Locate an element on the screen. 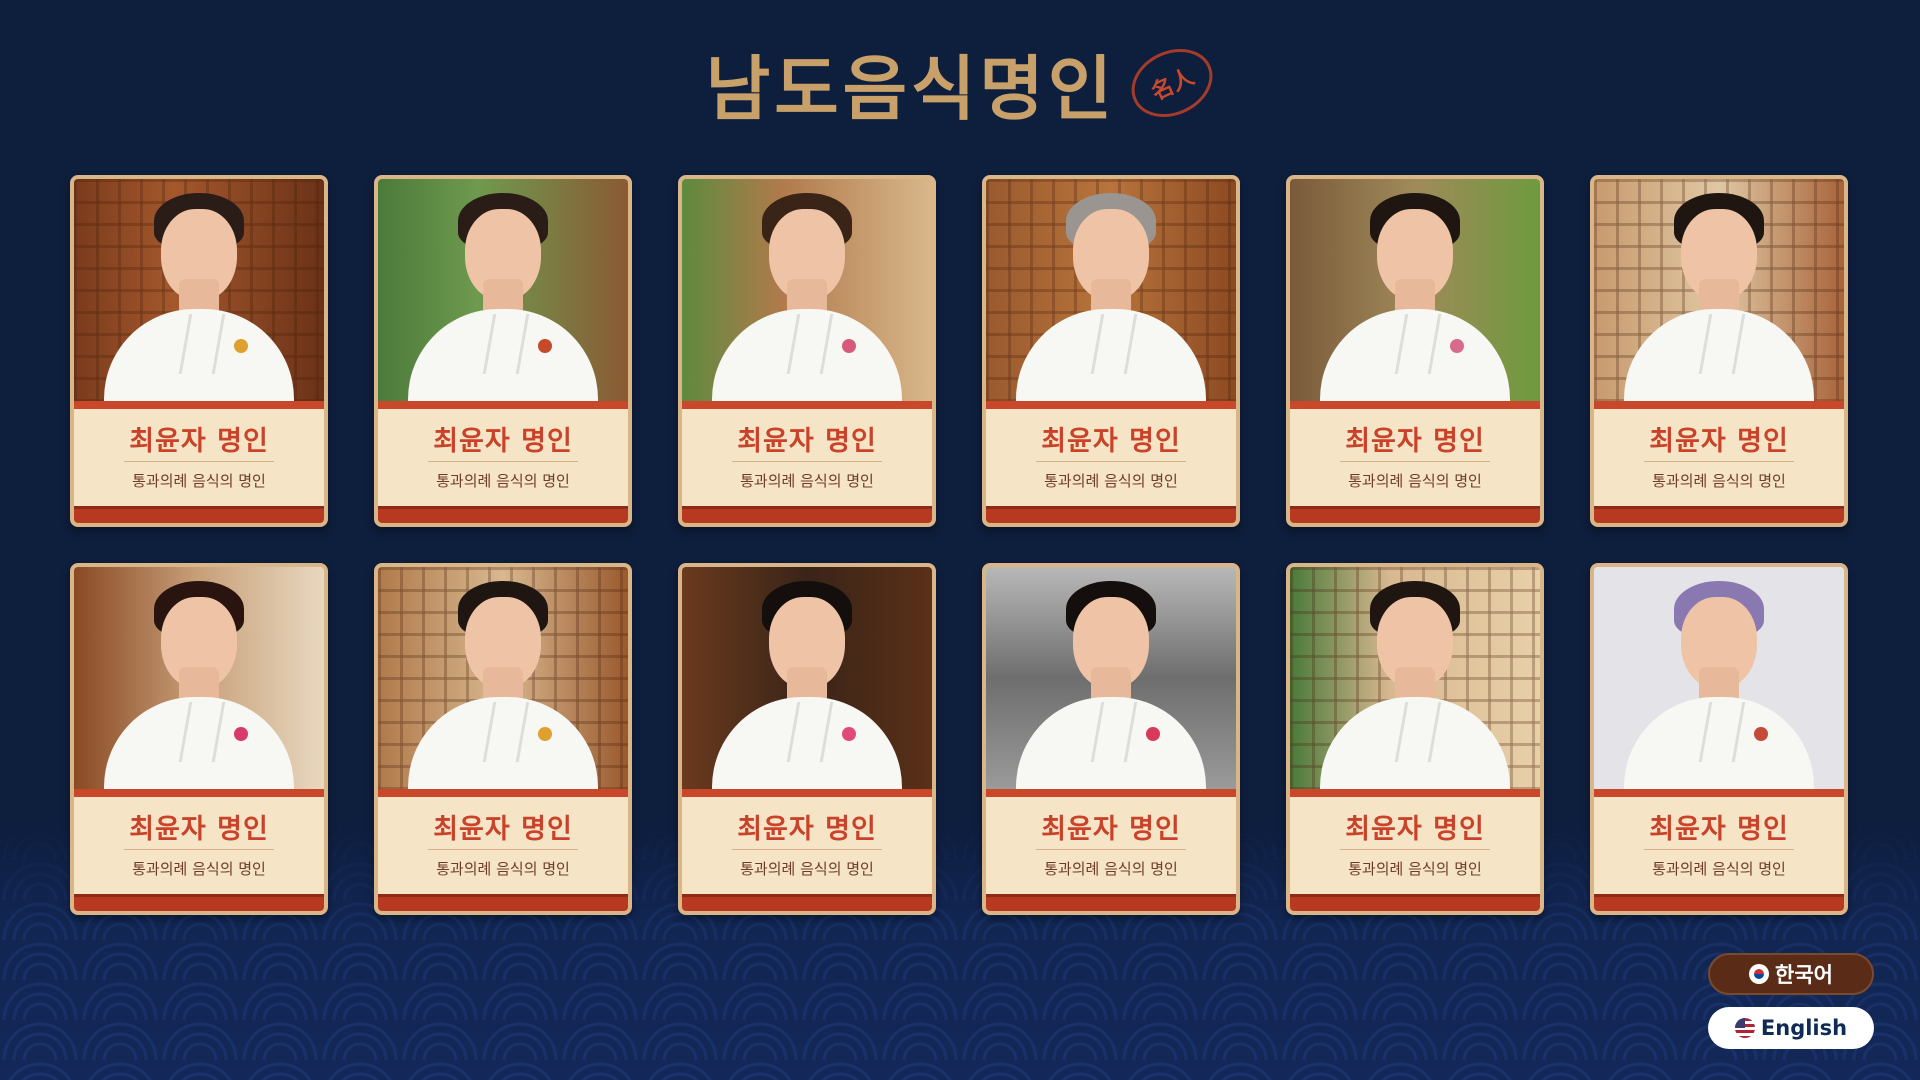  seal-stamp-icon: 名人 is located at coordinates (1172, 83).